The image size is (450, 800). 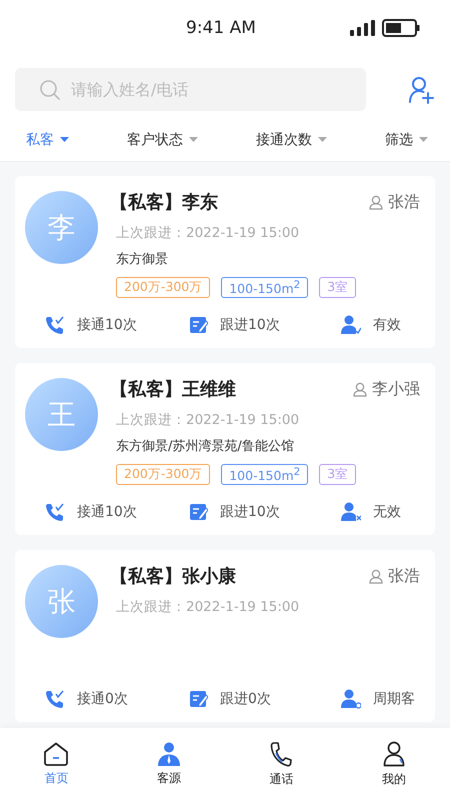 I want to click on nav-tab: 首页, so click(x=56, y=764).